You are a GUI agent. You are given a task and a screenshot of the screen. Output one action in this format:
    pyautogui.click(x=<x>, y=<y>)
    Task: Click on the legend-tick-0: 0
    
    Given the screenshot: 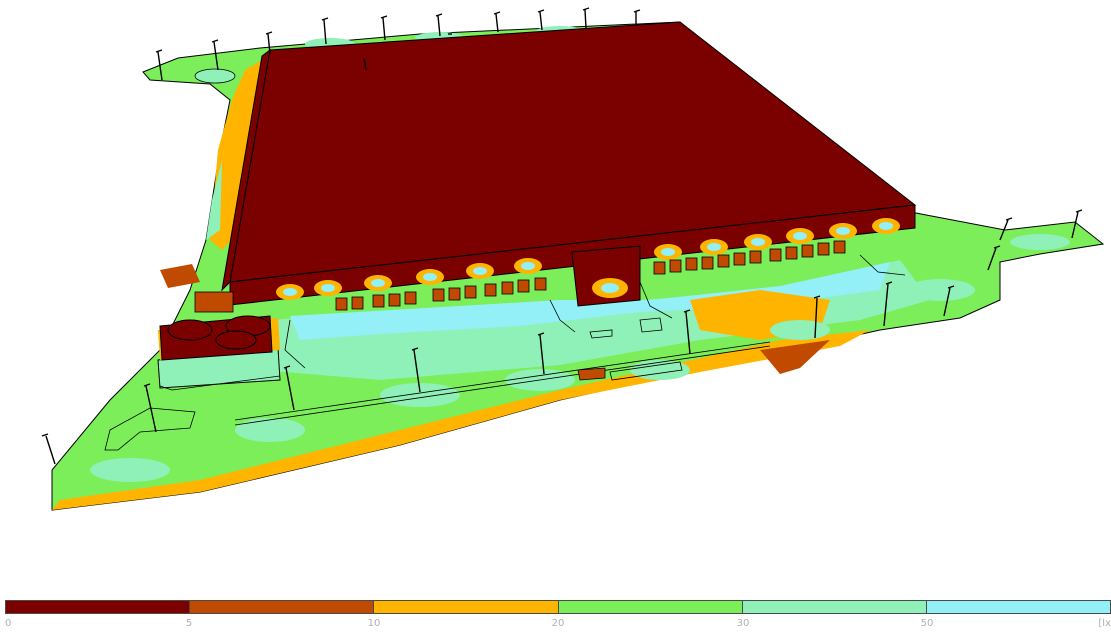 What is the action you would take?
    pyautogui.click(x=8, y=623)
    